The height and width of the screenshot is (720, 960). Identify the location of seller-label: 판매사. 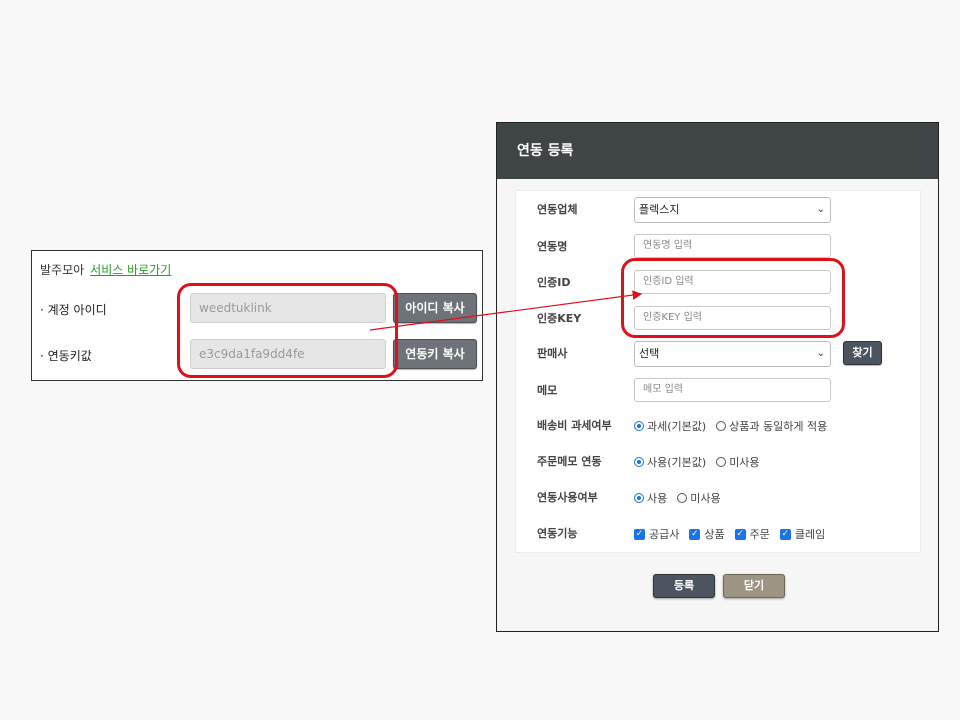
(552, 353).